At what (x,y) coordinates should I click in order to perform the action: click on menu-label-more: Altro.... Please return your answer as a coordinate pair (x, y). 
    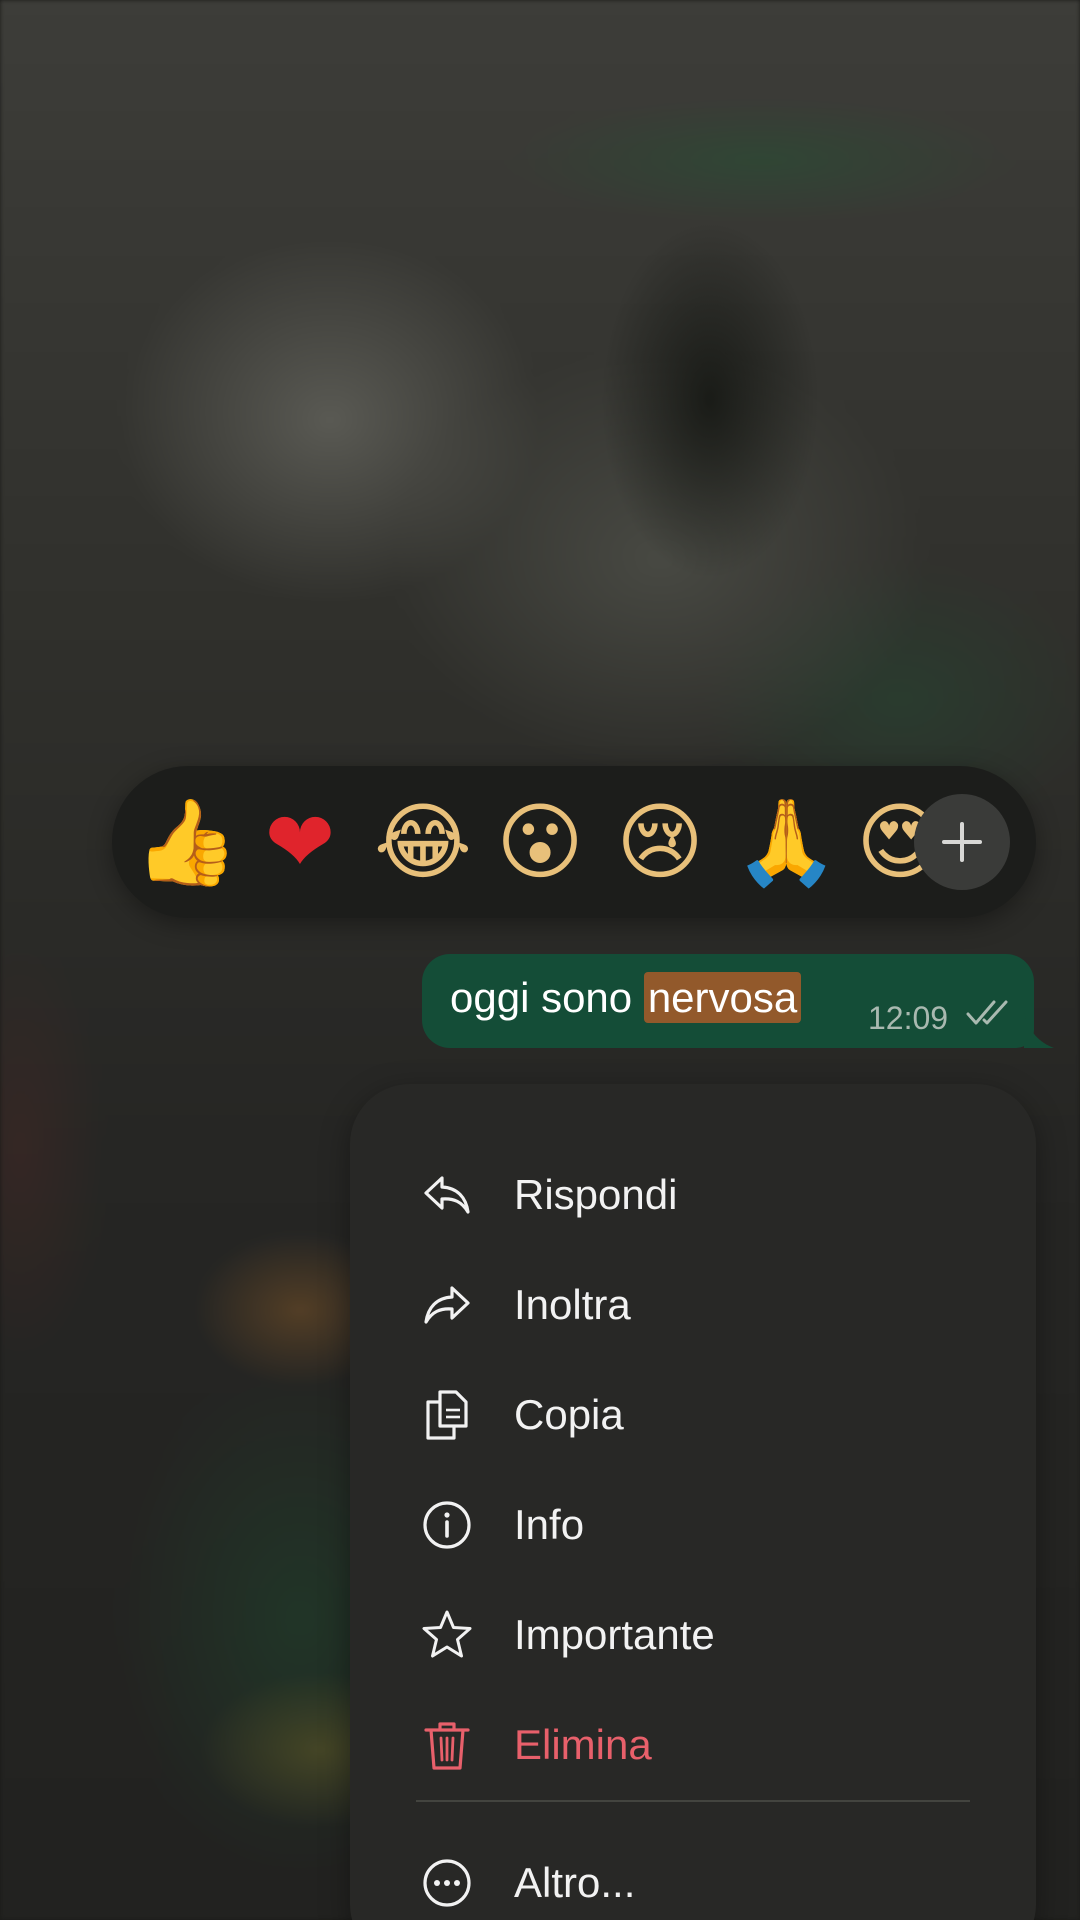
    Looking at the image, I should click on (575, 1882).